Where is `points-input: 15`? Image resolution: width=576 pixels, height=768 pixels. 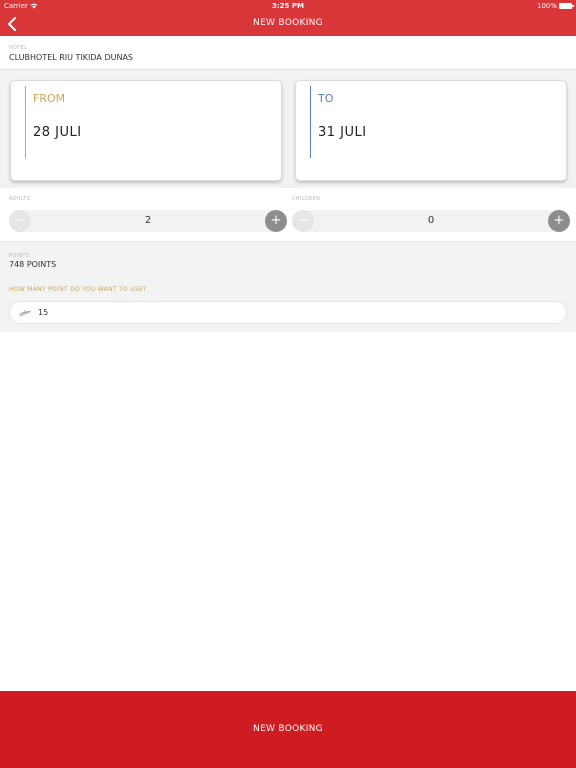 points-input: 15 is located at coordinates (288, 312).